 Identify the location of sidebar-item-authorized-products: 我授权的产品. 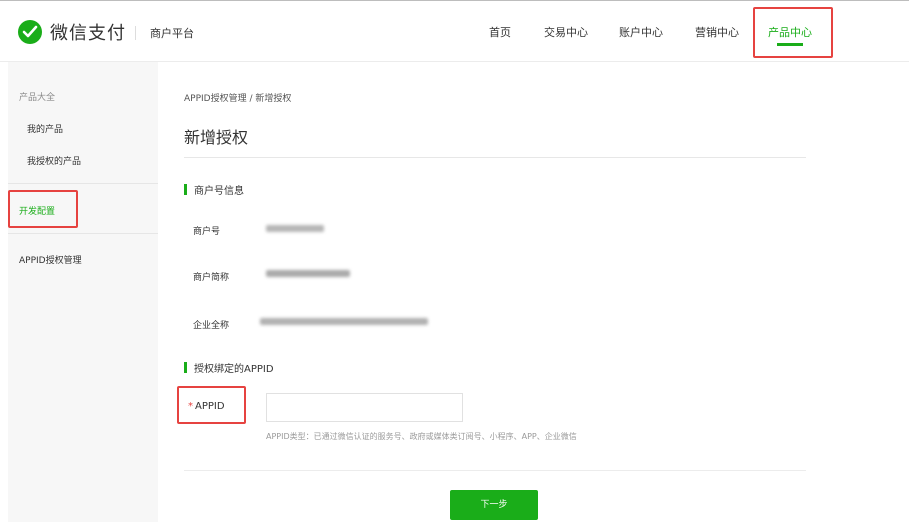
(54, 160).